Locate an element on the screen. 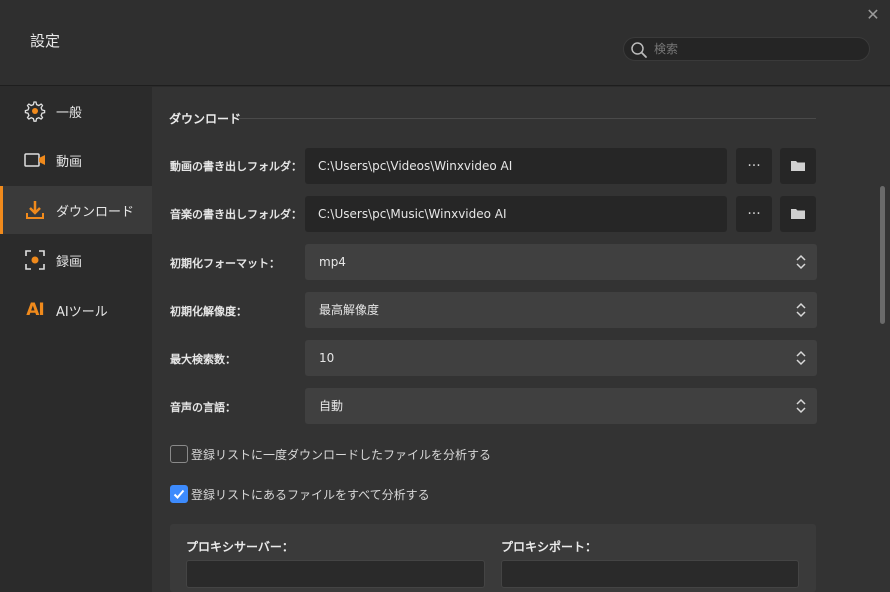 This screenshot has height=592, width=890. checkmark-icon is located at coordinates (179, 494).